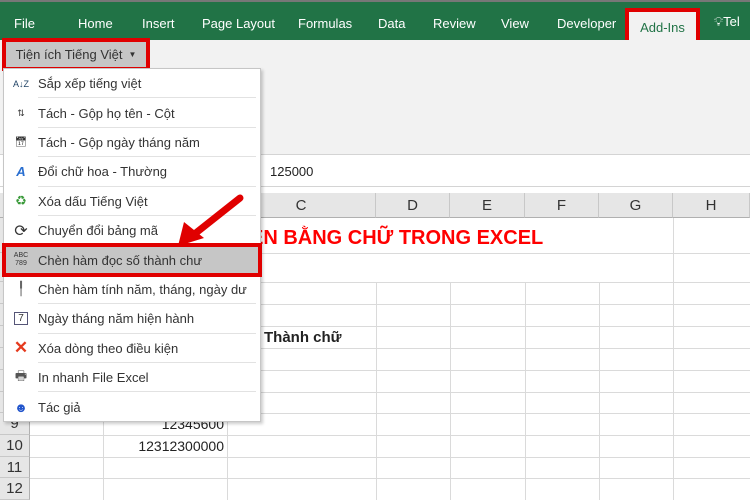 The width and height of the screenshot is (750, 500). Describe the element at coordinates (90, 84) in the screenshot. I see `menu-item-label: Sắp xếp tiếng việt` at that location.